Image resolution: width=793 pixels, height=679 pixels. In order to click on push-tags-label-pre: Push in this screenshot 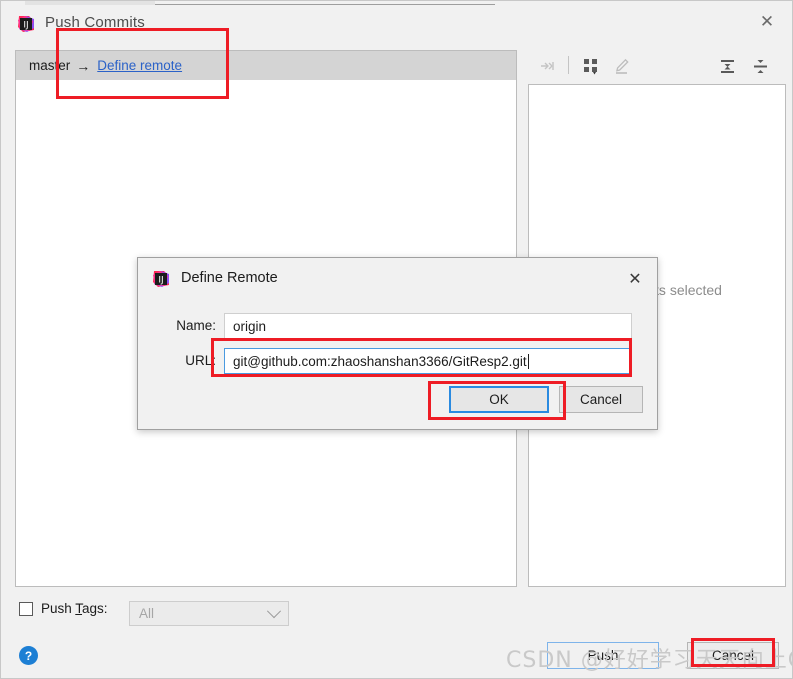, I will do `click(58, 608)`.